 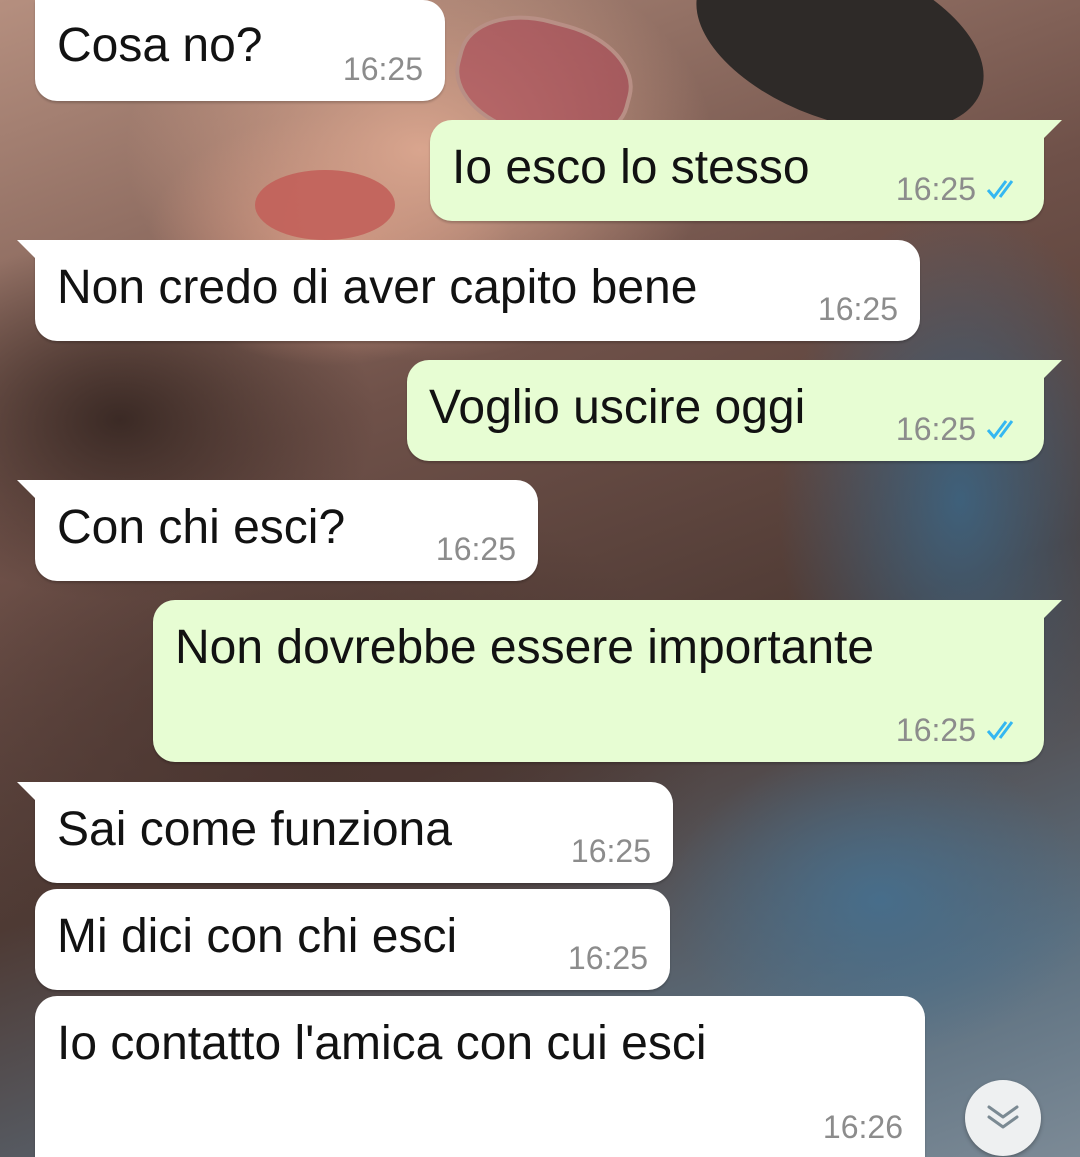 I want to click on message-bubble-outgoing: Voglio uscire oggi 16:25, so click(x=734, y=410).